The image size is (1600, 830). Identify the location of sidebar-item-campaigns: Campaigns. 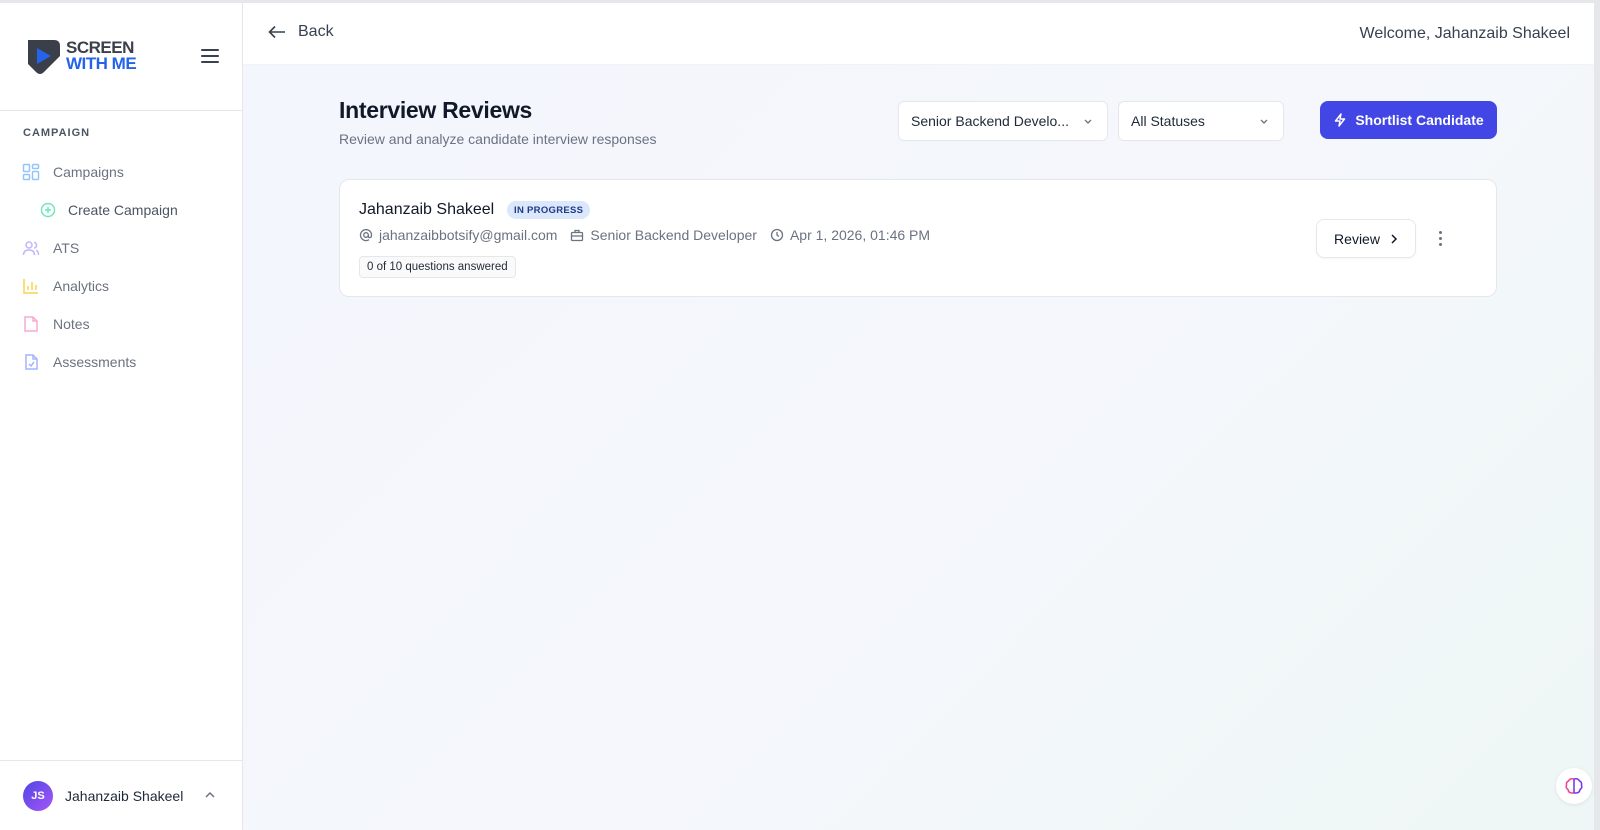
(73, 172).